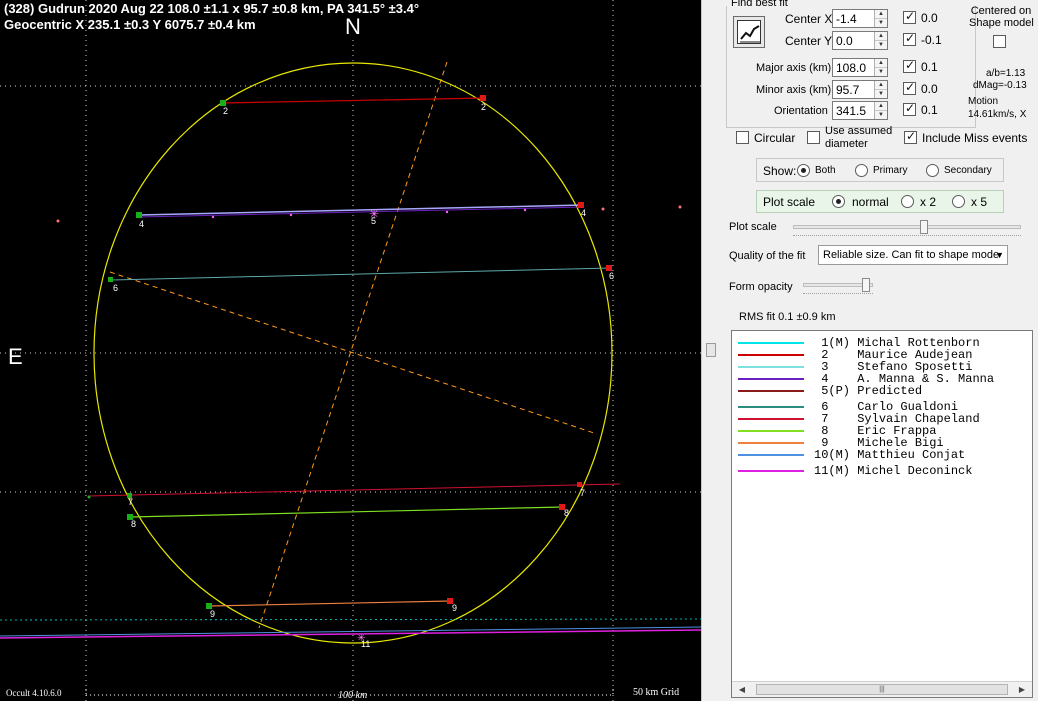  Describe the element at coordinates (909, 108) in the screenshot. I see `orientation-checkbox` at that location.